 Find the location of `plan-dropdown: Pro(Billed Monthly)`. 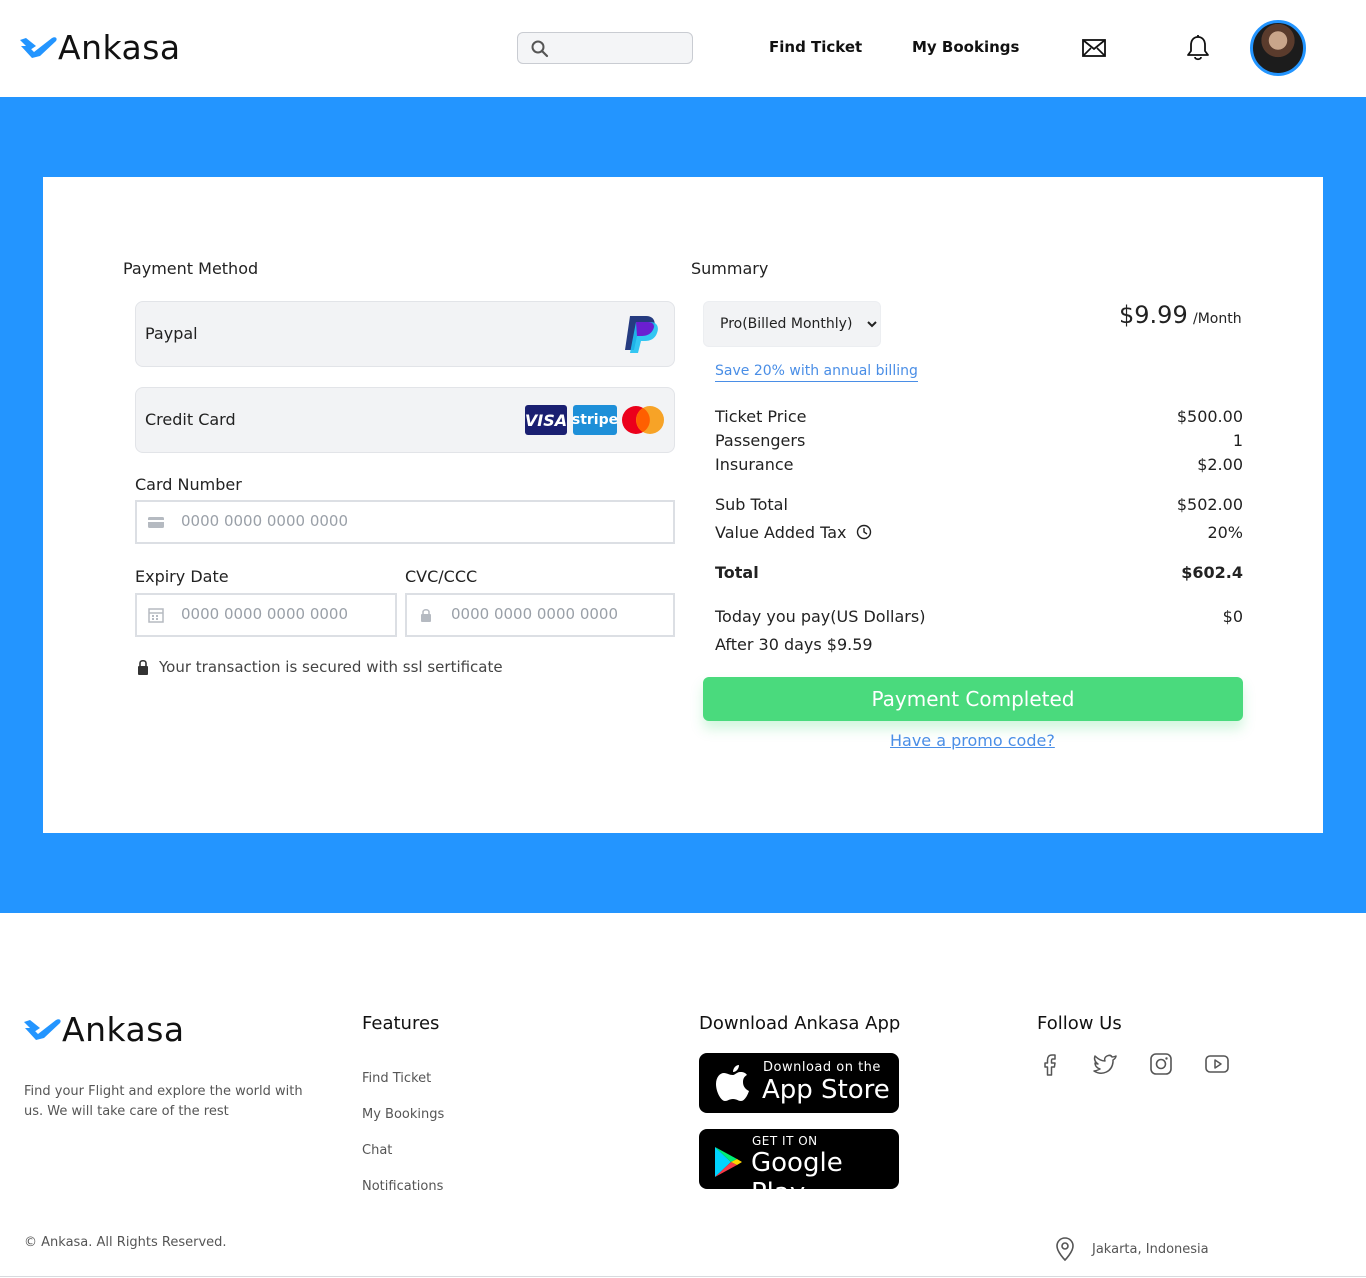

plan-dropdown: Pro(Billed Monthly) is located at coordinates (792, 324).